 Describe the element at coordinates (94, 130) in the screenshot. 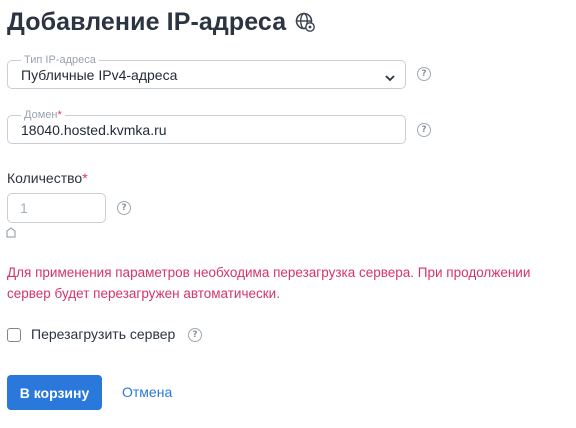

I see `domain-value: 18040.hosted.kvmka.ru` at that location.